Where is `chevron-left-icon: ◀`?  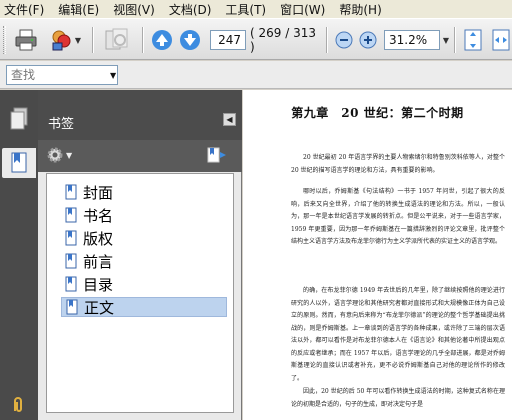 chevron-left-icon: ◀ is located at coordinates (229, 119).